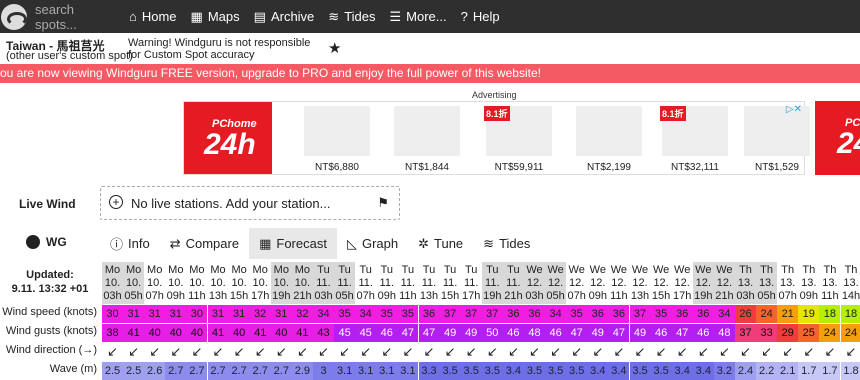 This screenshot has width=860, height=380. I want to click on tab-tune: ✲ Tune, so click(440, 243).